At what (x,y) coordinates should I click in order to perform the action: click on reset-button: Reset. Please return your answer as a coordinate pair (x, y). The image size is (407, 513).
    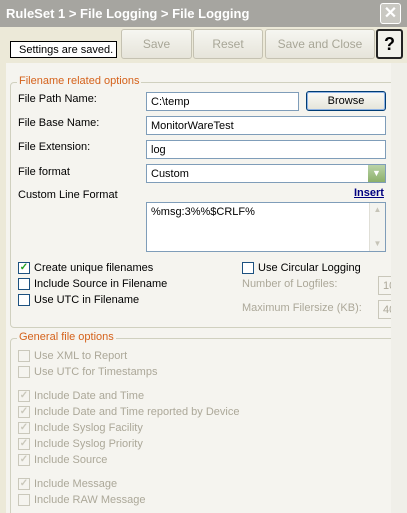
    Looking at the image, I should click on (228, 44).